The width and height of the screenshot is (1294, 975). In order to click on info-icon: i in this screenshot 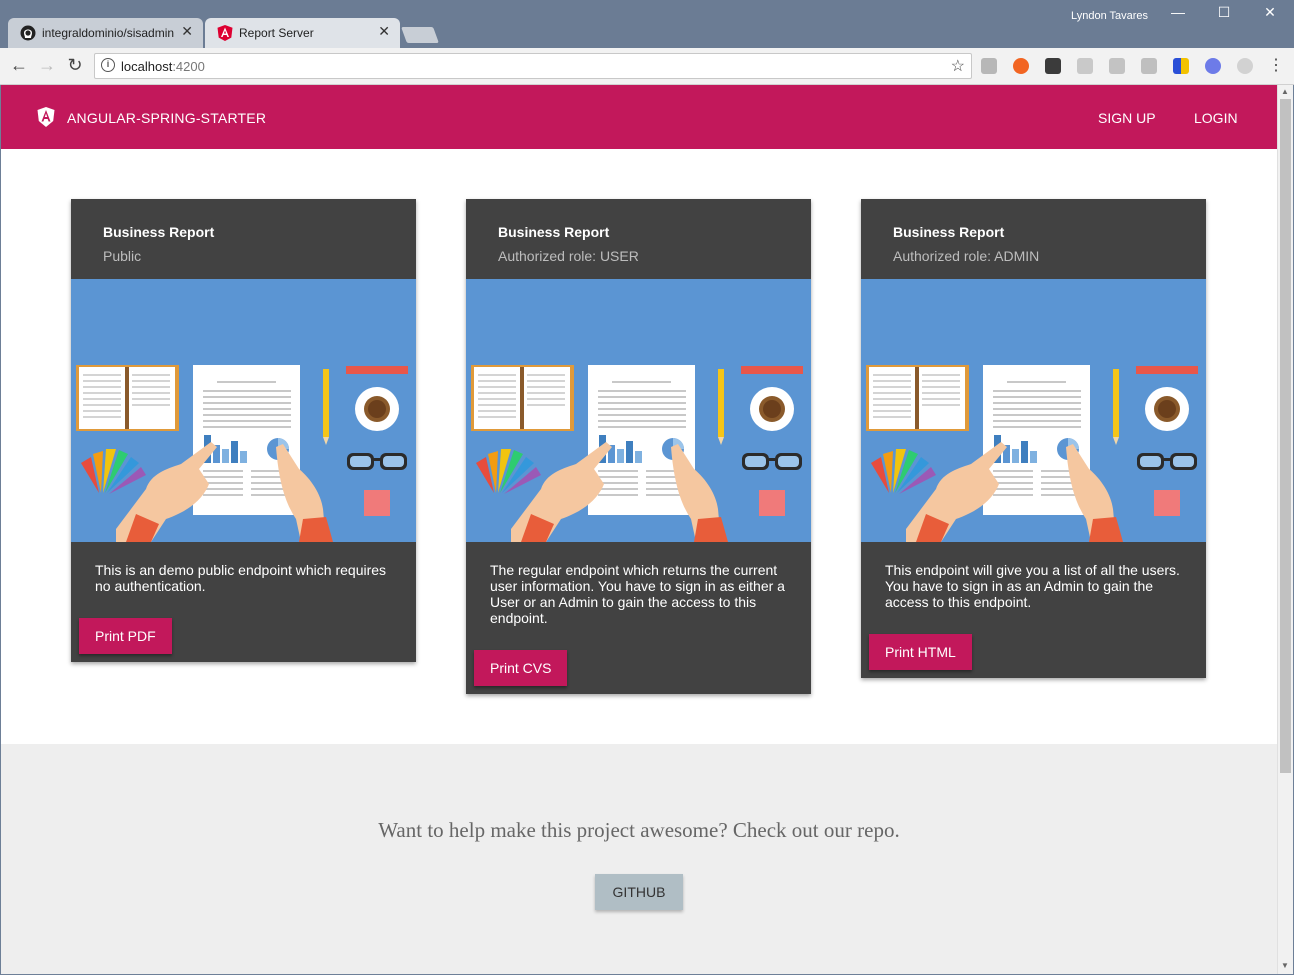, I will do `click(108, 65)`.